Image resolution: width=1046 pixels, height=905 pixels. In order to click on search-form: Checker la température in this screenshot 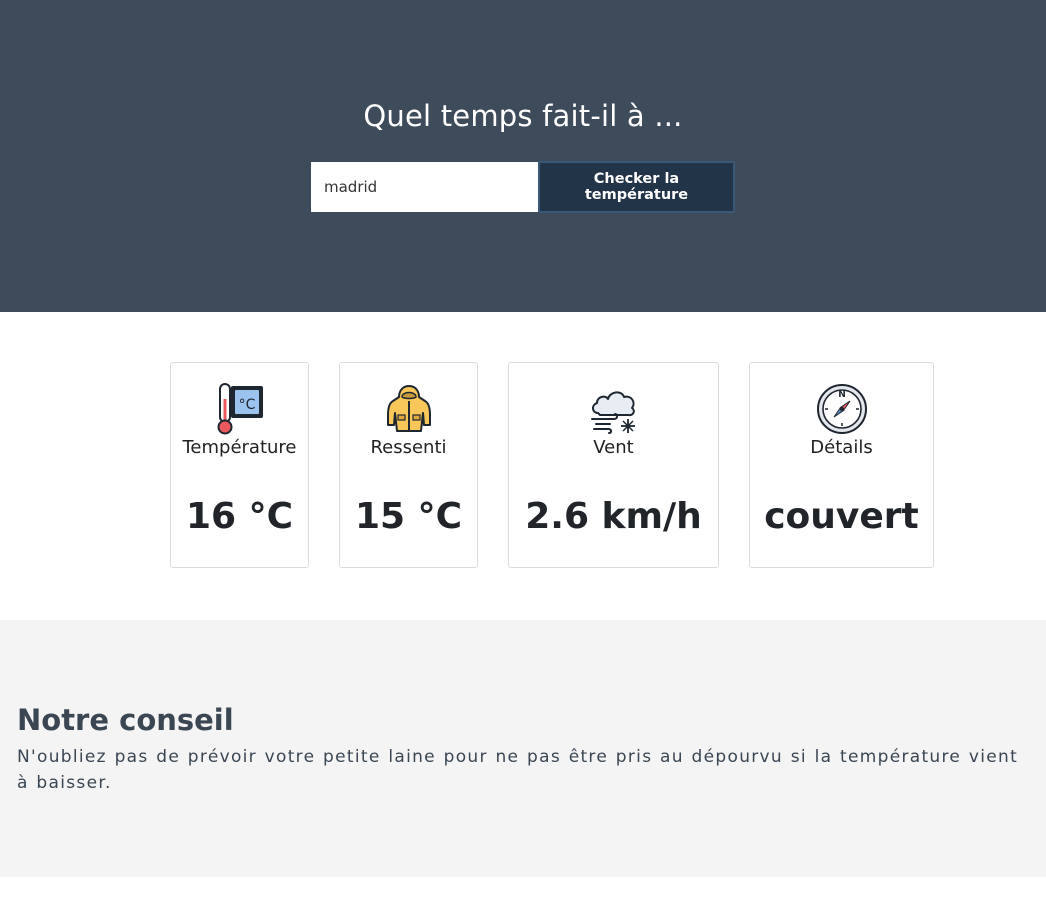, I will do `click(523, 187)`.